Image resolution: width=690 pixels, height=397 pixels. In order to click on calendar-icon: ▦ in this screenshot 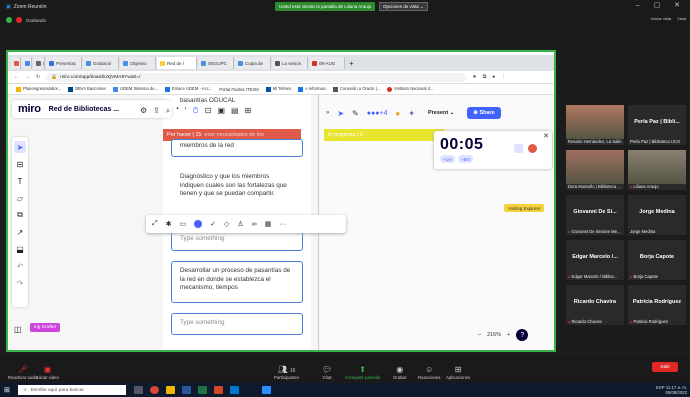, I will do `click(268, 224)`.